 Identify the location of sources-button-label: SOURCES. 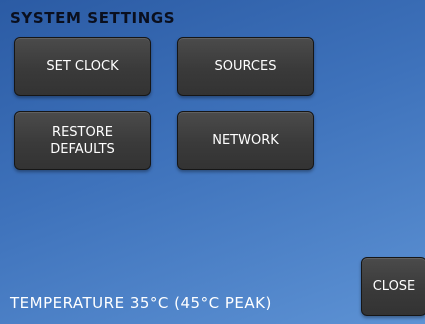
(245, 66).